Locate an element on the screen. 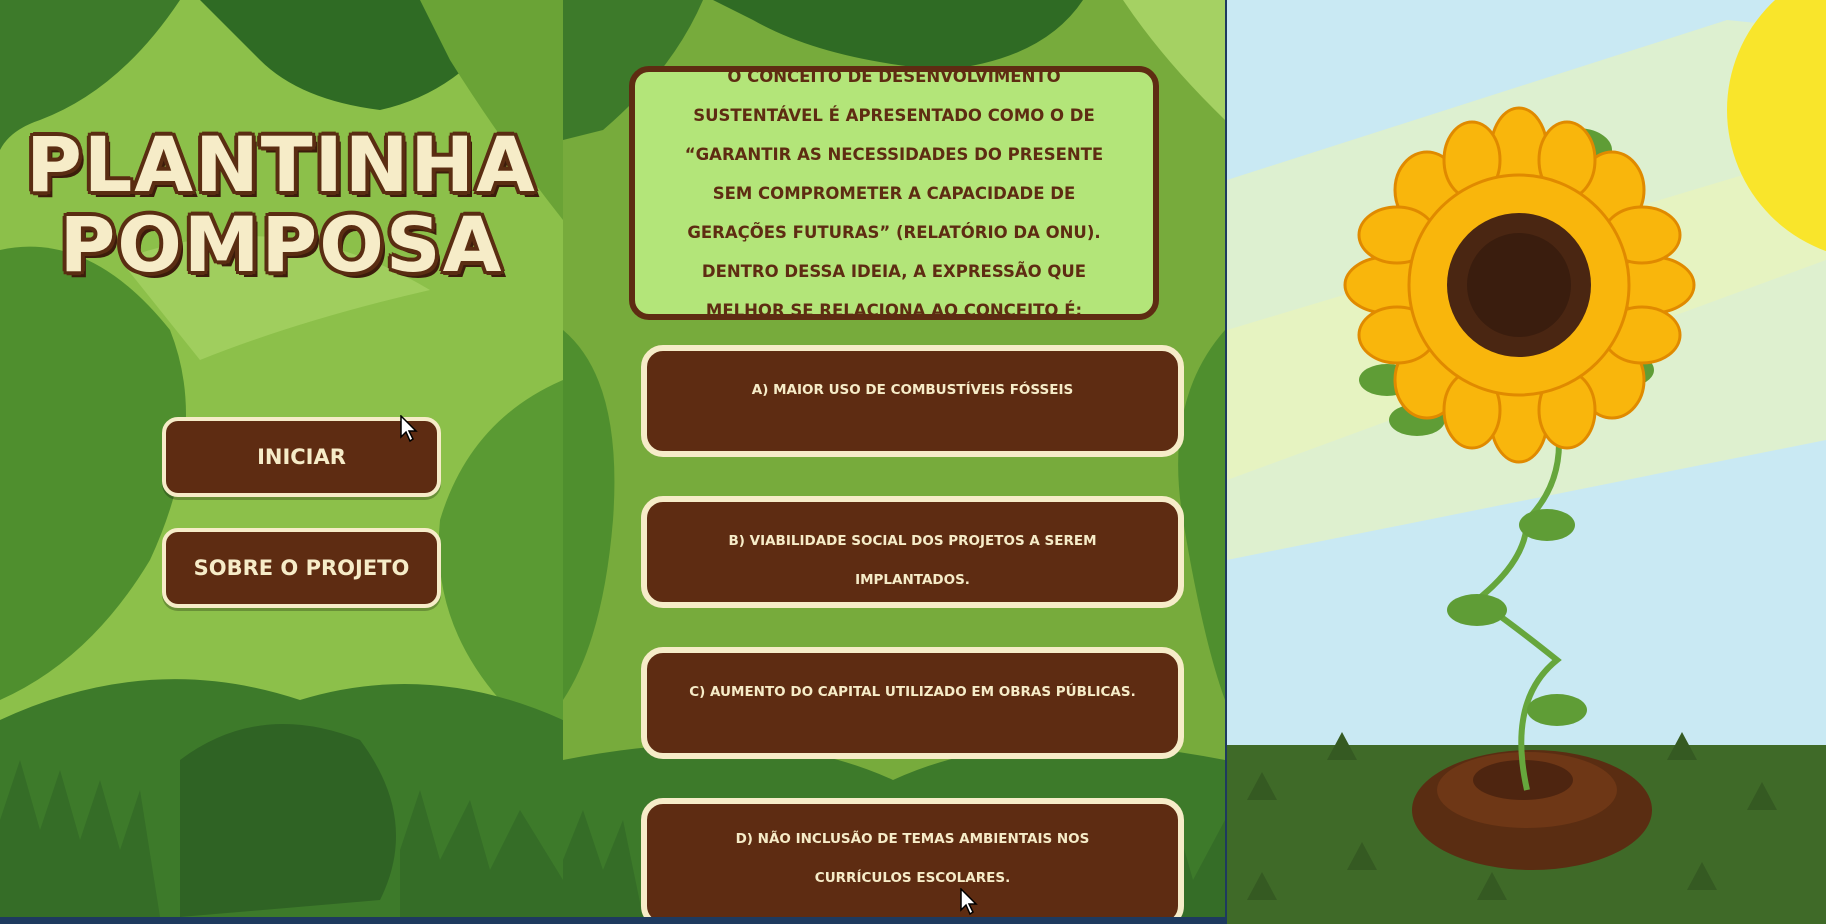  taskbar-strip is located at coordinates (613, 920).